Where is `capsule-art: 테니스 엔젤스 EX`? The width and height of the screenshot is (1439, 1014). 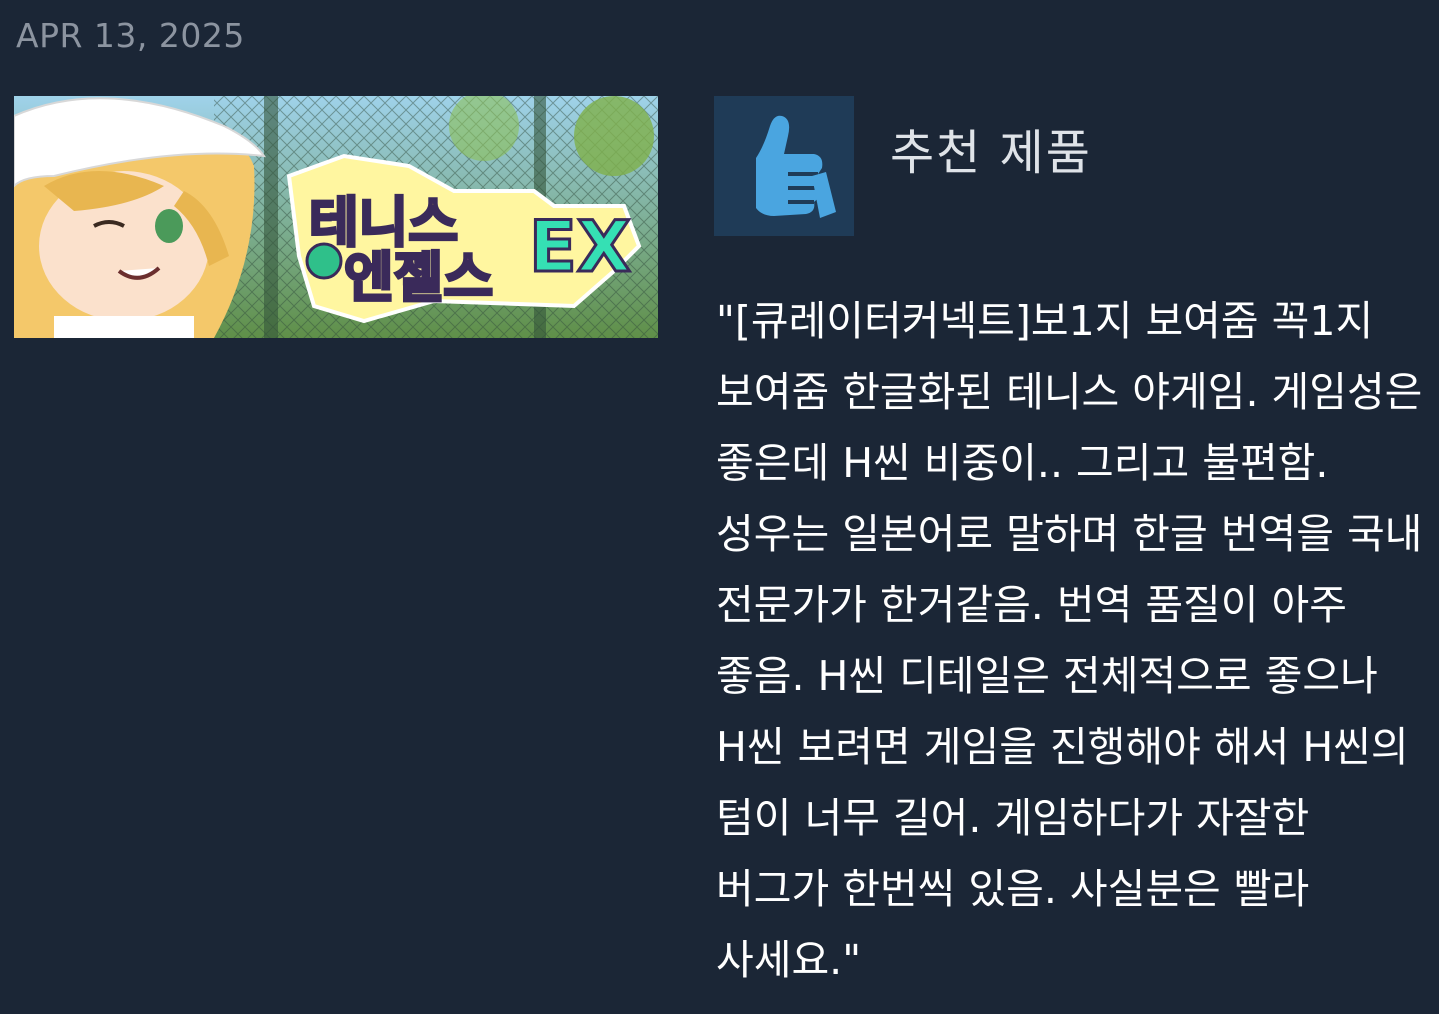
capsule-art: 테니스 엔젤스 EX is located at coordinates (336, 217).